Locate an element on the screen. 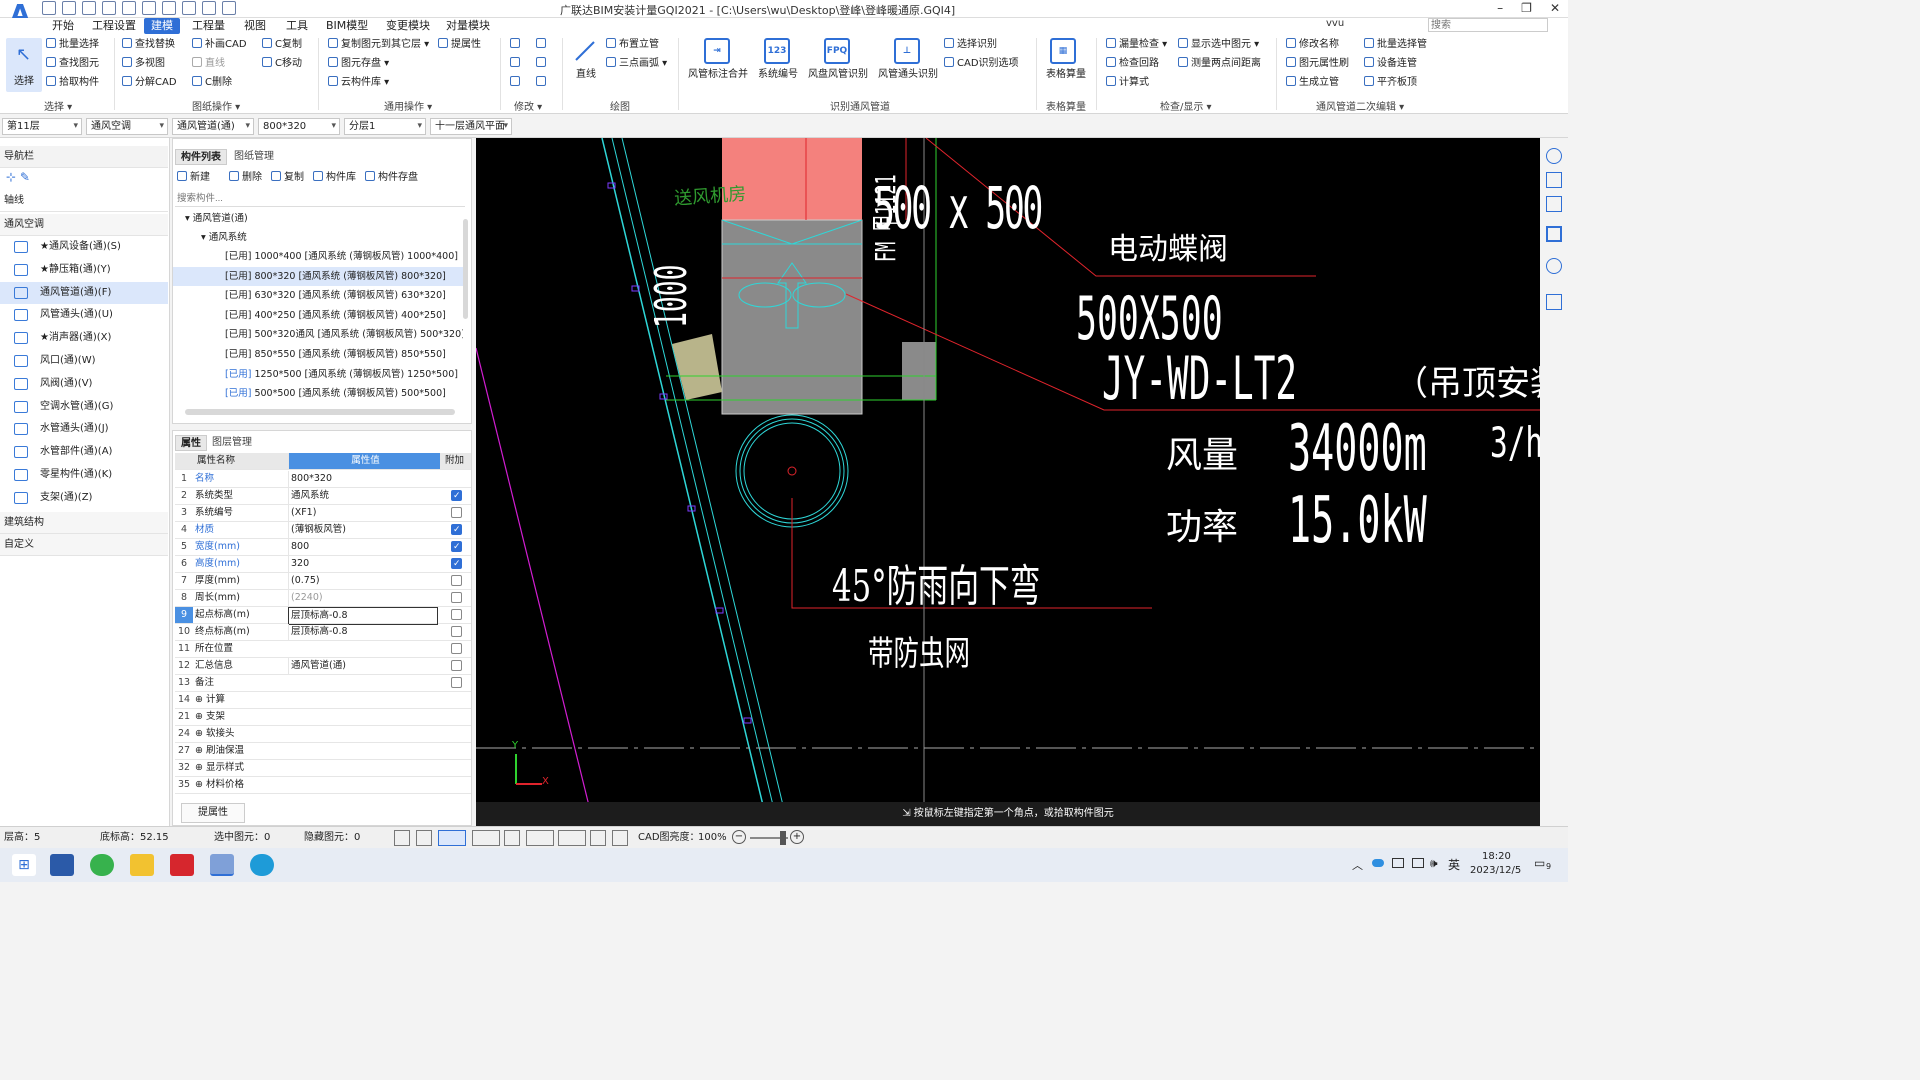 The width and height of the screenshot is (1920, 1080). show-selected-button: 显示选中图元 ▾ is located at coordinates (1218, 45).